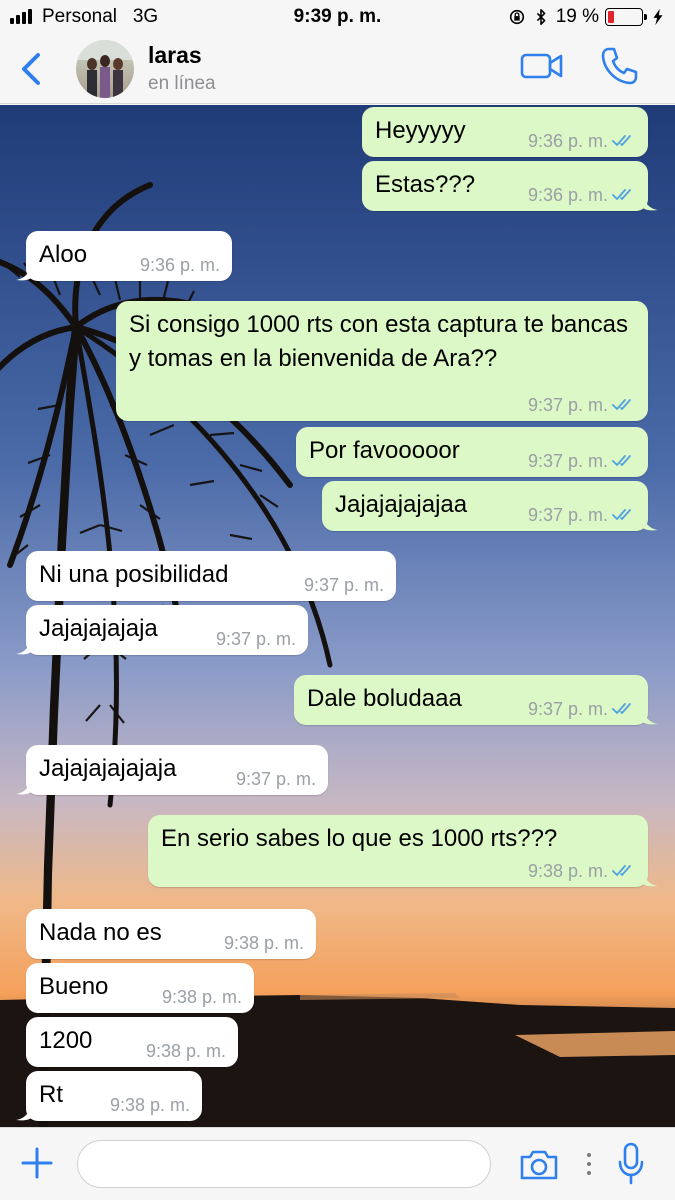 This screenshot has height=1200, width=675. What do you see at coordinates (37, 1163) in the screenshot?
I see `plus-icon` at bounding box center [37, 1163].